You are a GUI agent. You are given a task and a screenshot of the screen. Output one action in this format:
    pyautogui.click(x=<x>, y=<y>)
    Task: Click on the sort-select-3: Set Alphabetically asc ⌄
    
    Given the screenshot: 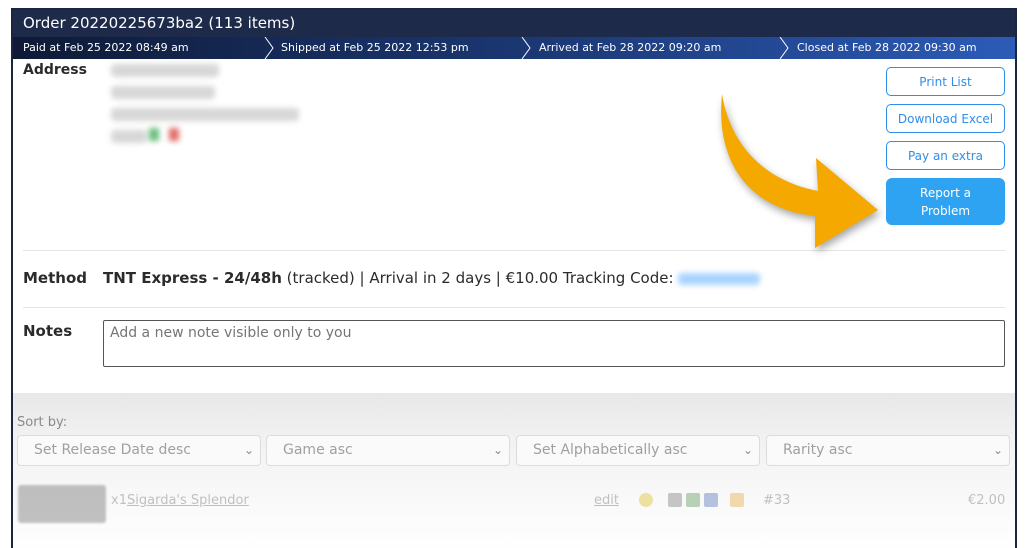 What is the action you would take?
    pyautogui.click(x=638, y=450)
    